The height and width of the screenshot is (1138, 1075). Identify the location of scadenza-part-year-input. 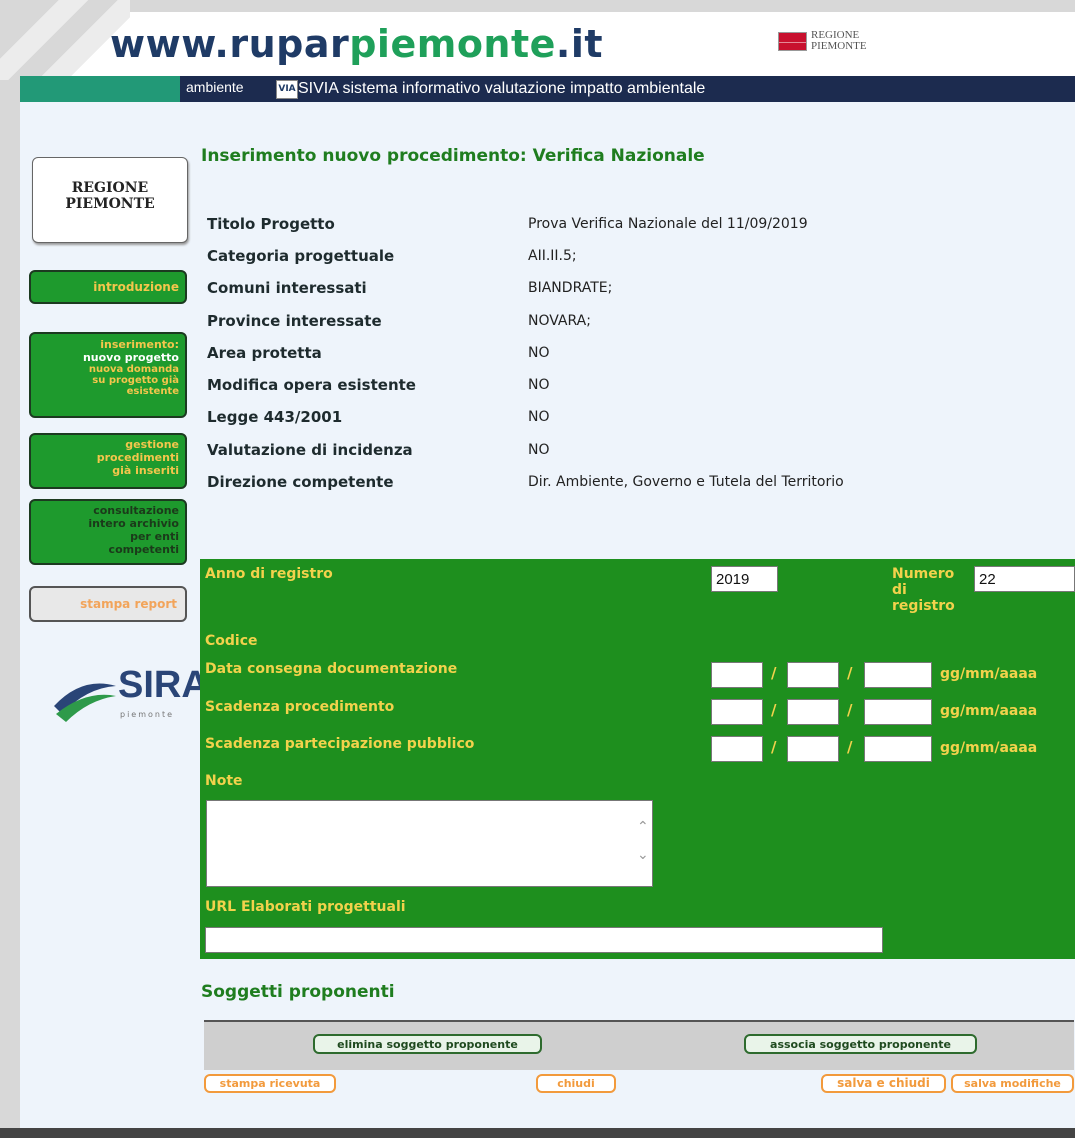
(898, 749).